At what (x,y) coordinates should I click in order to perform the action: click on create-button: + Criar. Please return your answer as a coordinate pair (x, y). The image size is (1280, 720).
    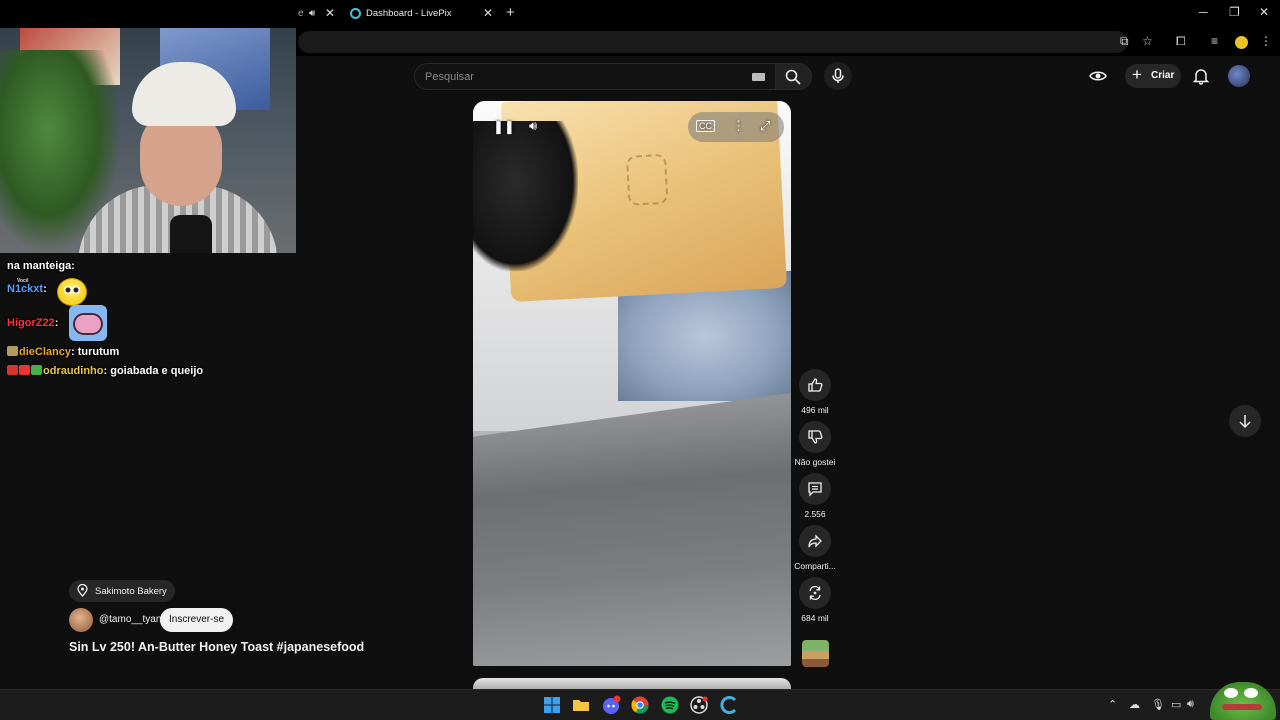
    Looking at the image, I should click on (1153, 76).